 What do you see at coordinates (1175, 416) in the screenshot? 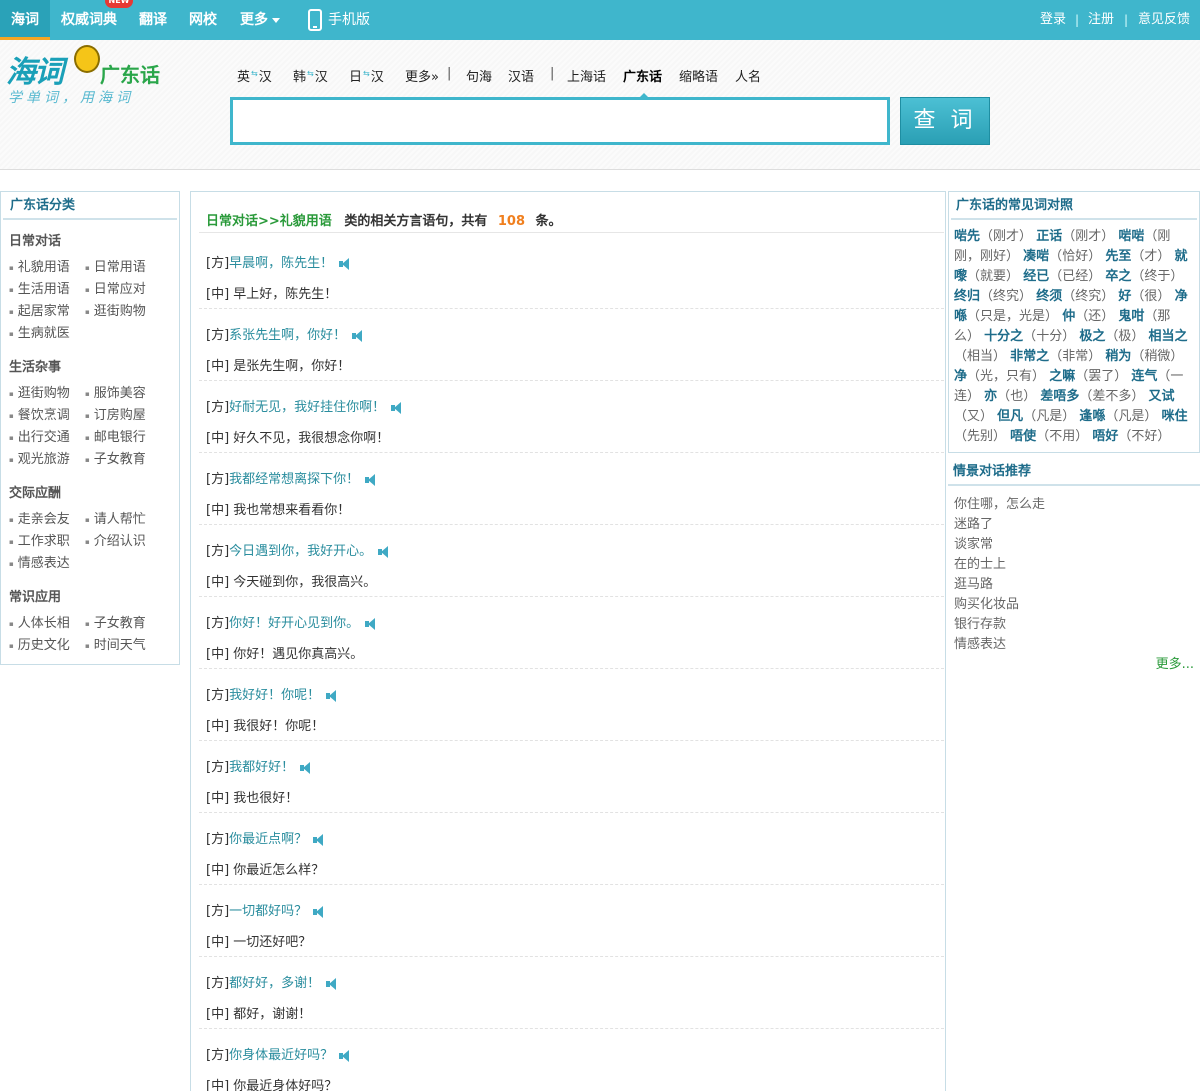
I see `glossary-term: 咪住` at bounding box center [1175, 416].